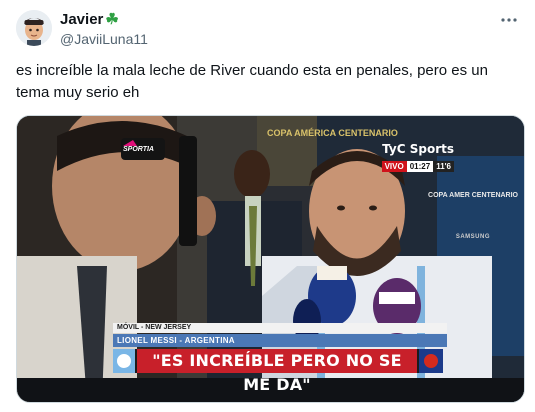 The image size is (535, 412). What do you see at coordinates (104, 39) in the screenshot?
I see `user-handle: @JaviiLuna11` at bounding box center [104, 39].